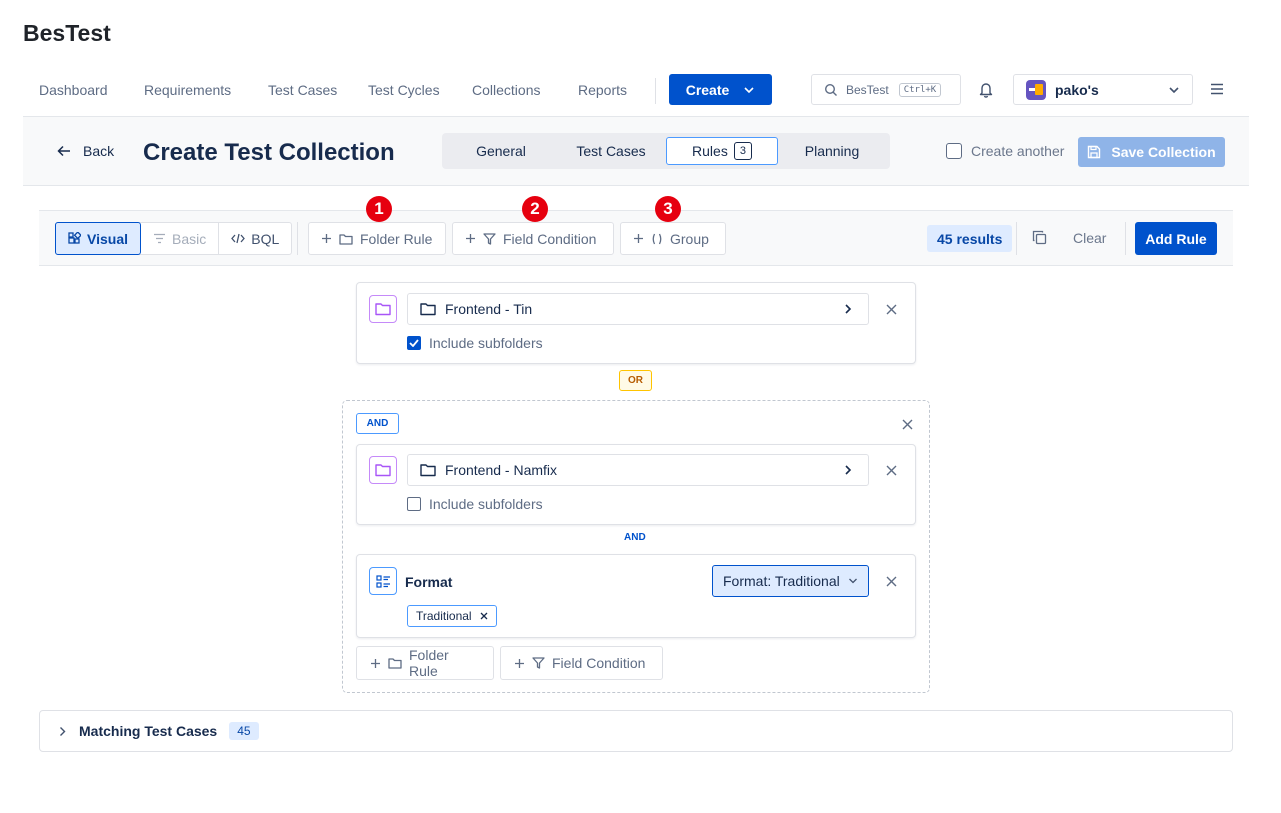 This screenshot has height=813, width=1281. Describe the element at coordinates (867, 89) in the screenshot. I see `search-placeholder: BesTest` at that location.